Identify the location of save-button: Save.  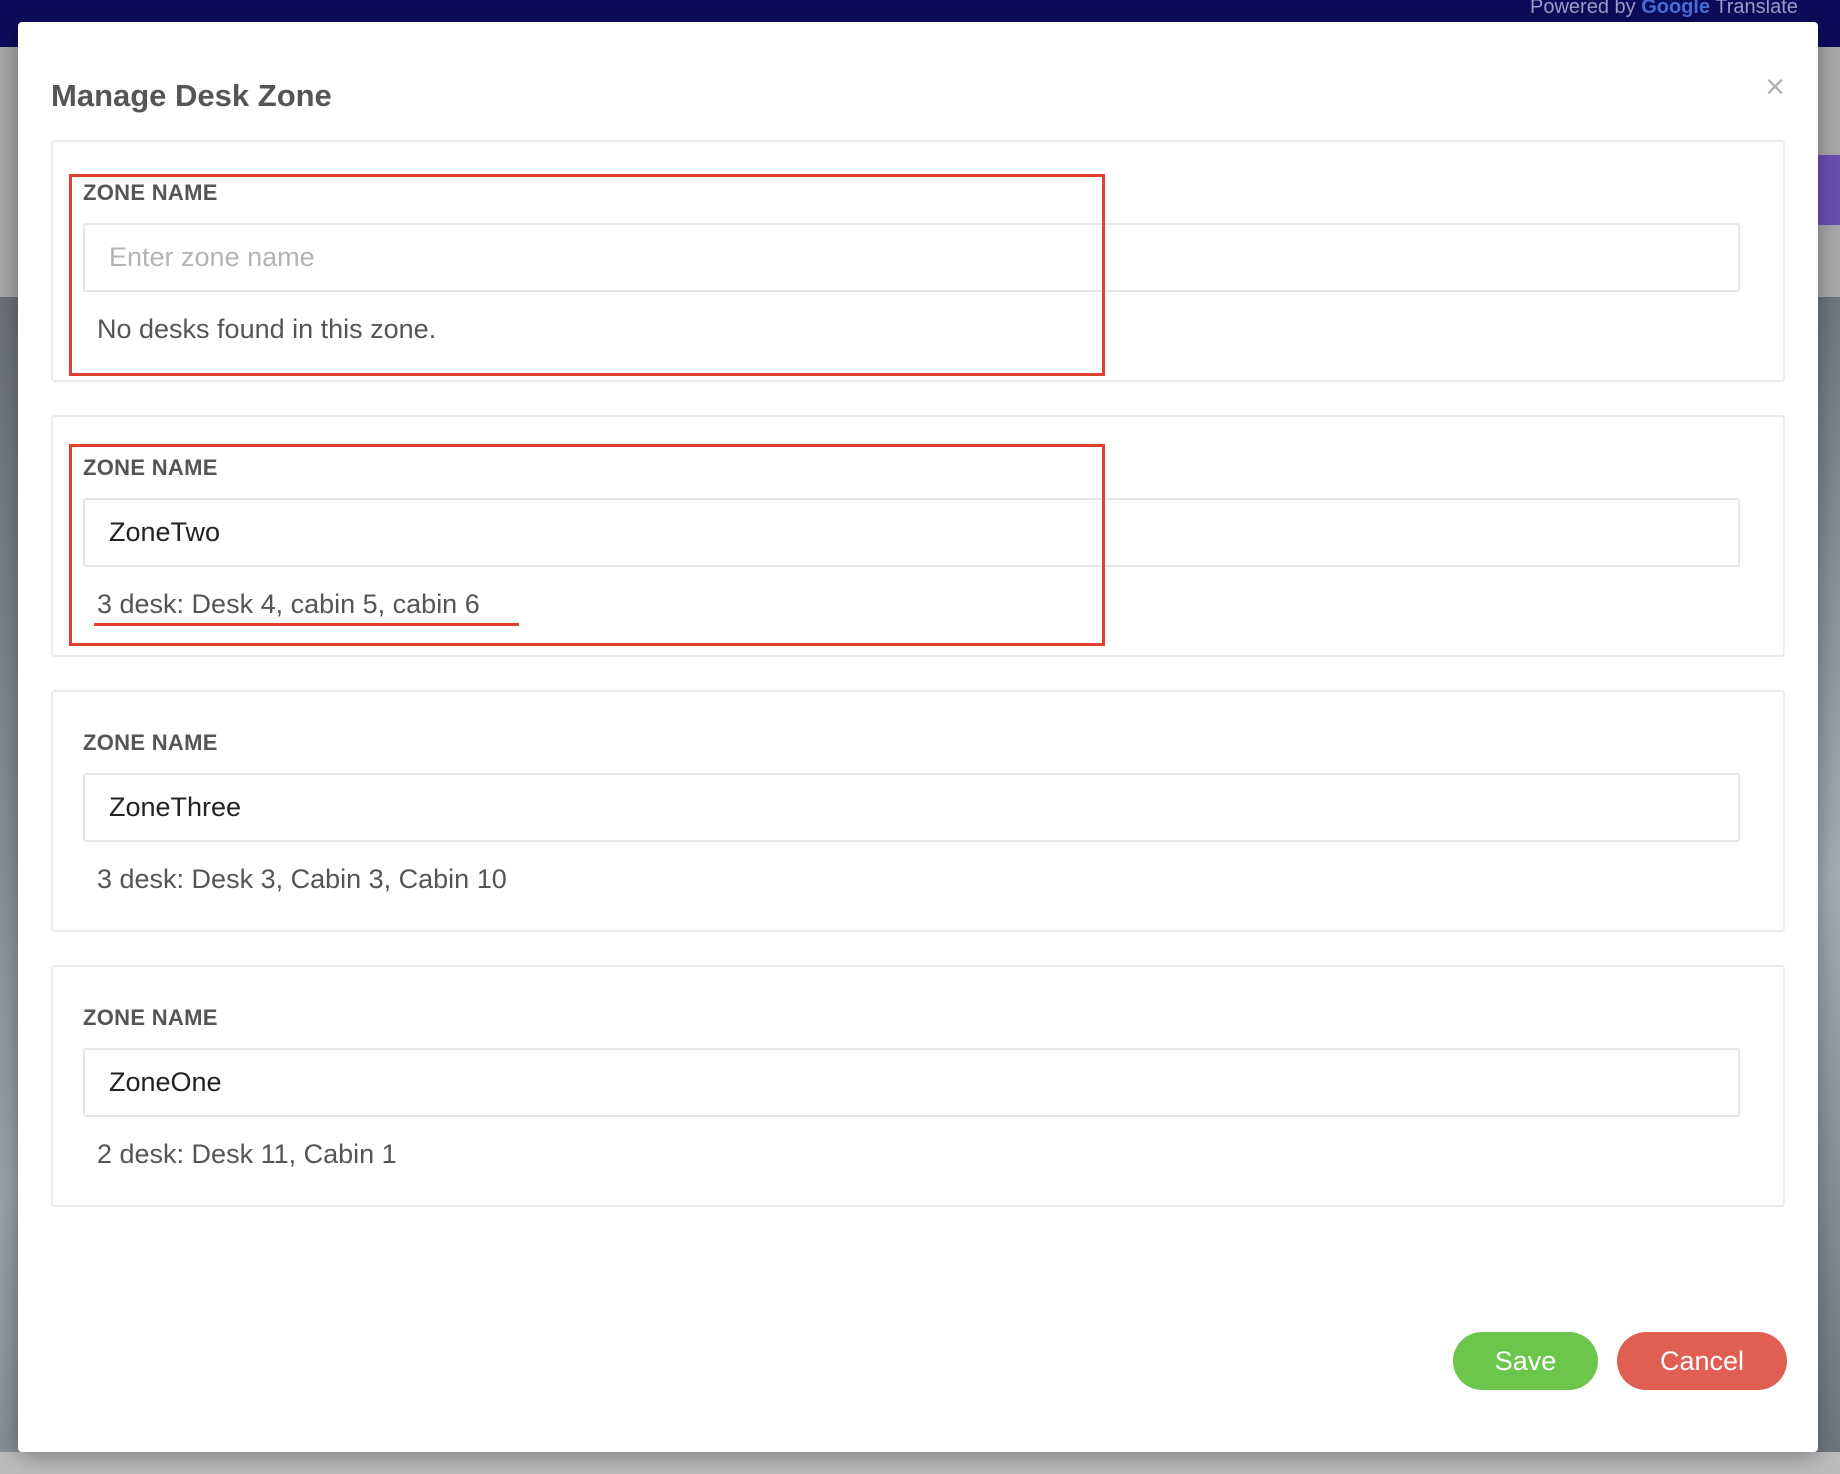
(1525, 1361).